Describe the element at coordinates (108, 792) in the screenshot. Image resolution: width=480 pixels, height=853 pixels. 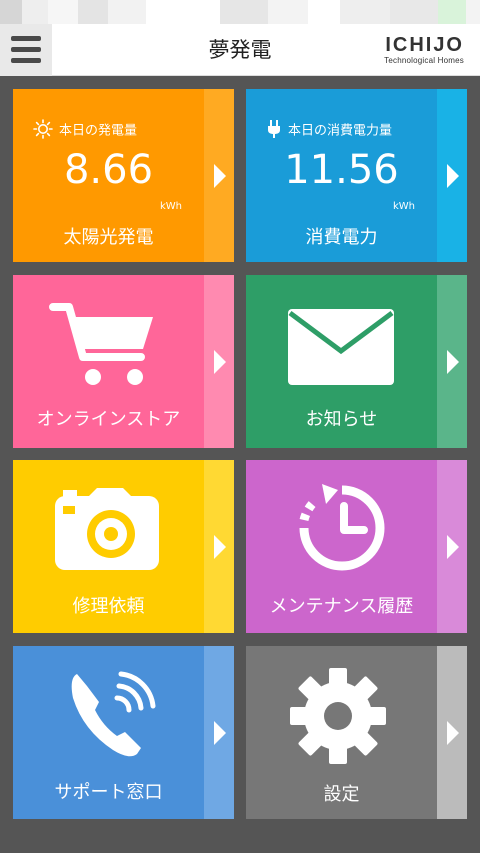
I see `support-label: サポート窓口` at that location.